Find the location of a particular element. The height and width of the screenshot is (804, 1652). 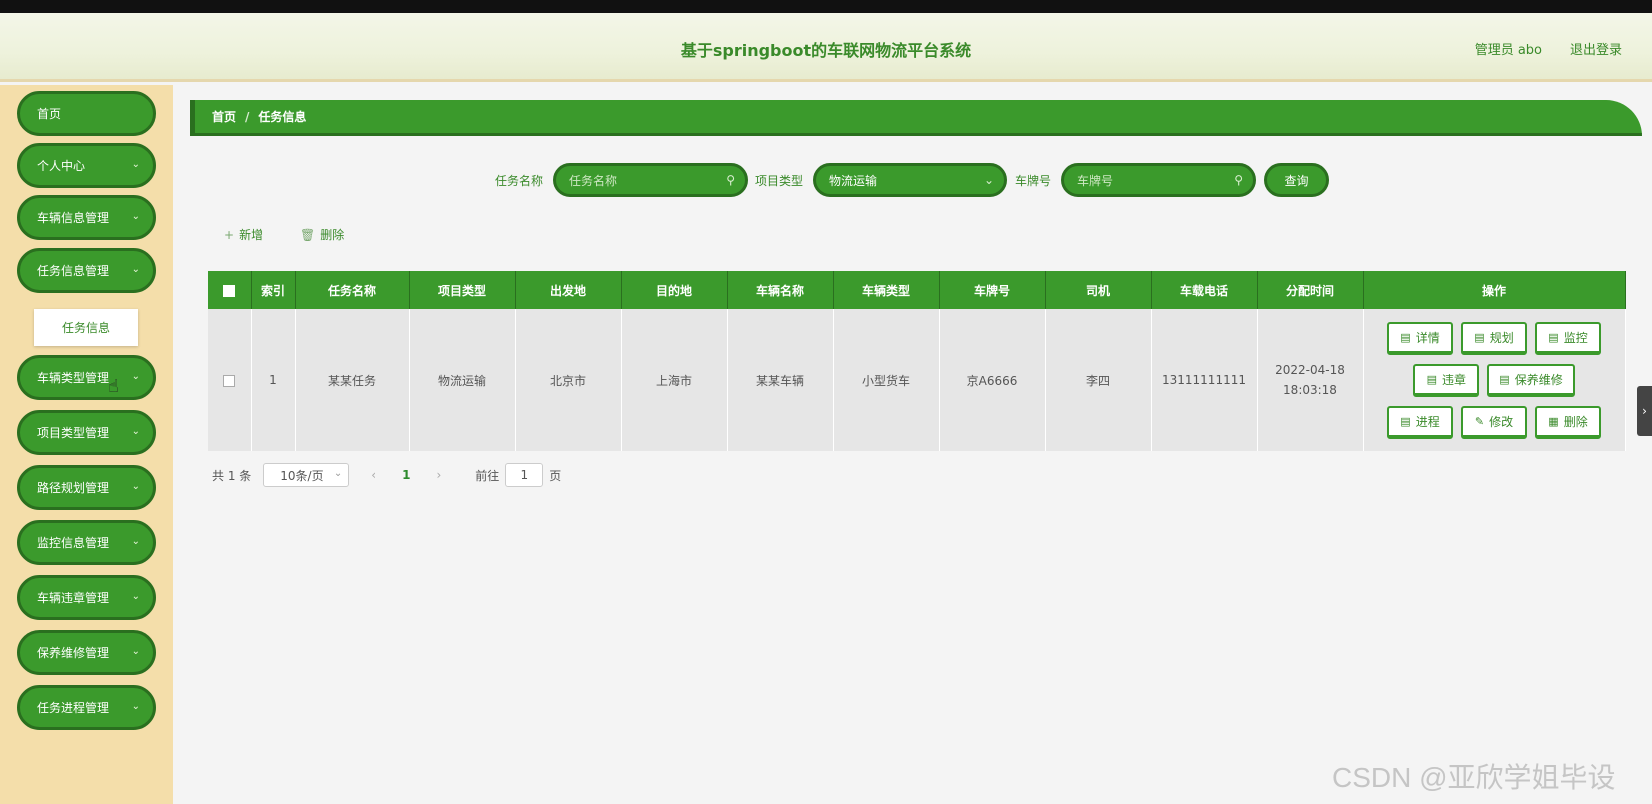

column-header: 任务名称 is located at coordinates (352, 290).